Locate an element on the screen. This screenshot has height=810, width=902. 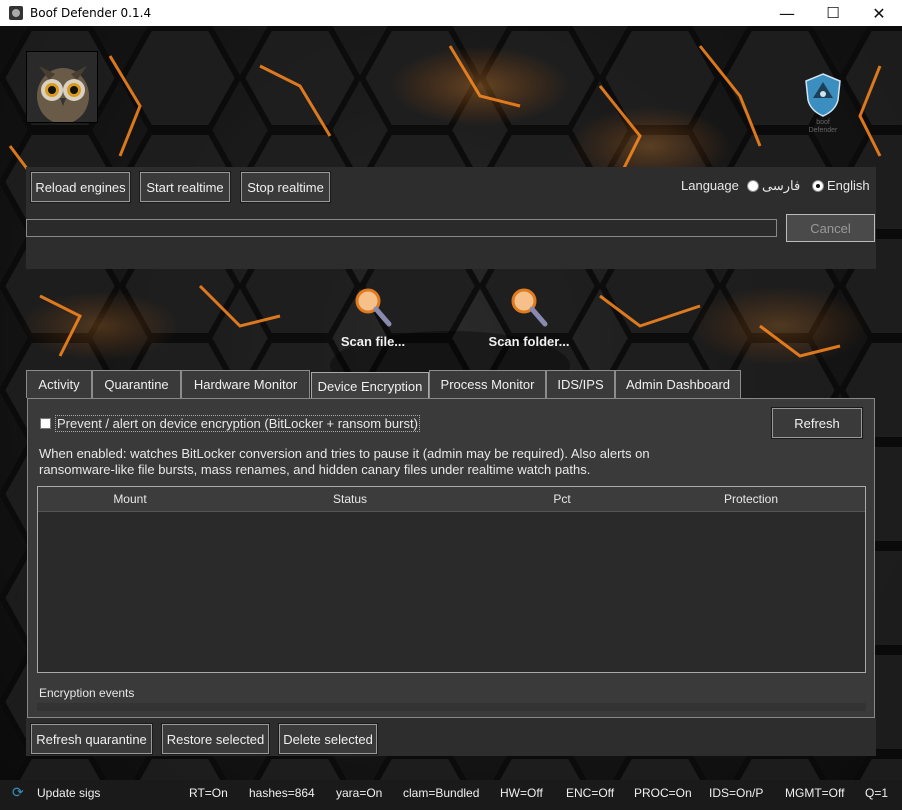
prevent-encryption-checkbox is located at coordinates (45, 423).